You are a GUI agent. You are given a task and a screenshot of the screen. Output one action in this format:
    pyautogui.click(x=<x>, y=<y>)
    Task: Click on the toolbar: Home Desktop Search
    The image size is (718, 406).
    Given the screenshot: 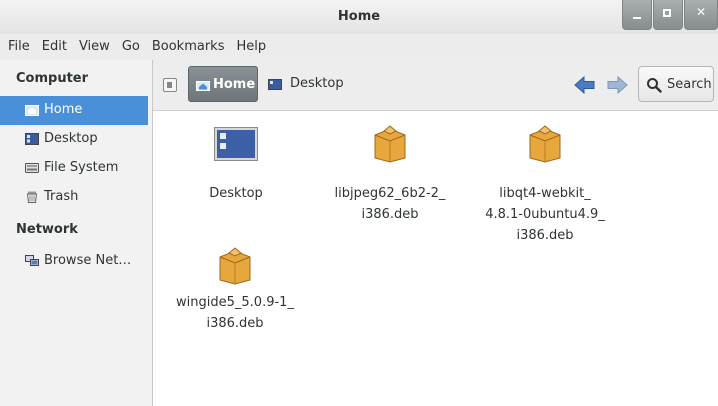 What is the action you would take?
    pyautogui.click(x=435, y=85)
    